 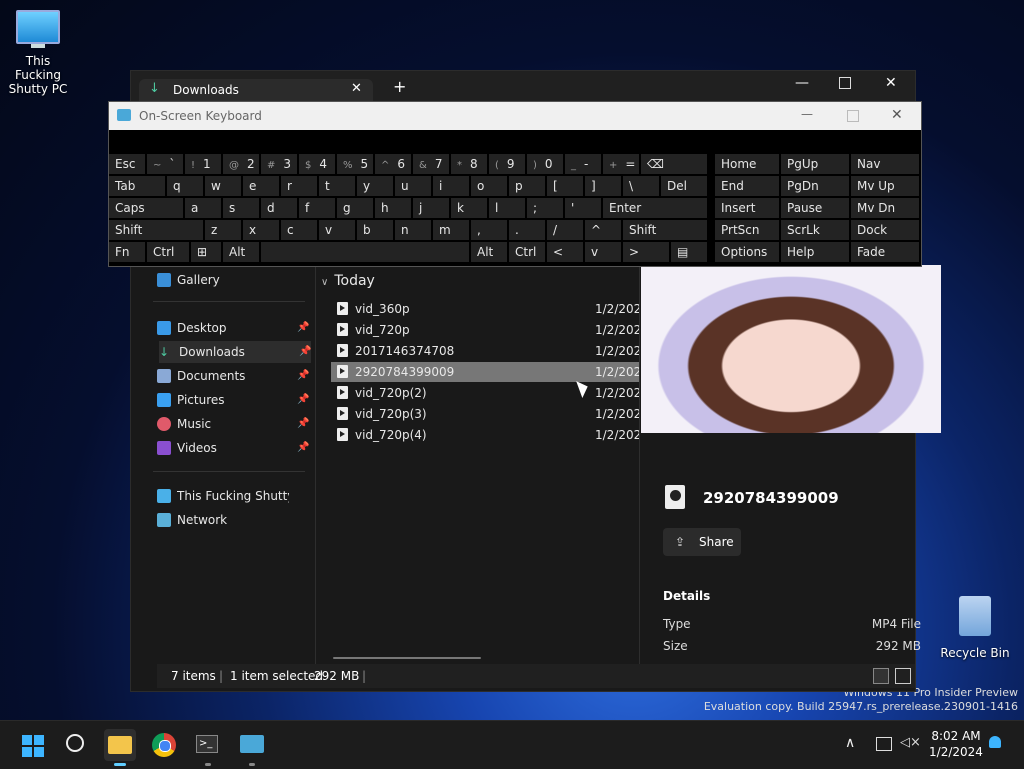 I want to click on osk-nav-key: PrtScn, so click(x=747, y=230).